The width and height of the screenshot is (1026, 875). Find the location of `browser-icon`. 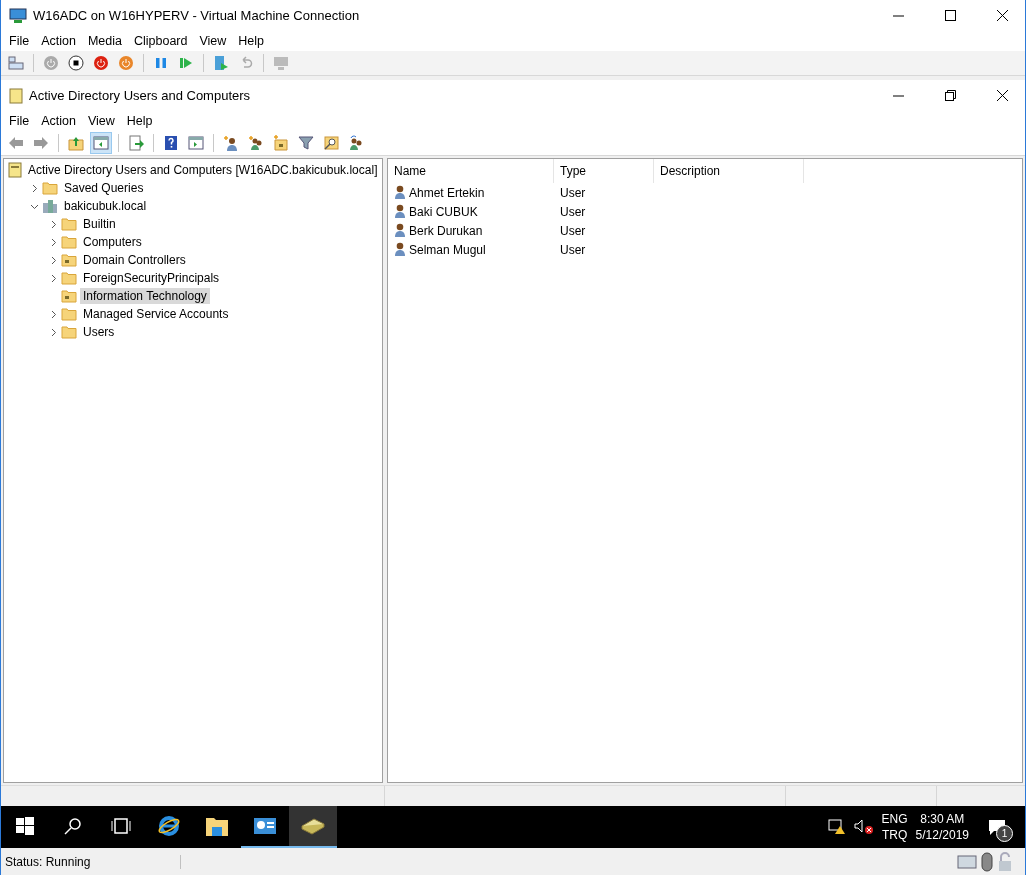

browser-icon is located at coordinates (169, 826).